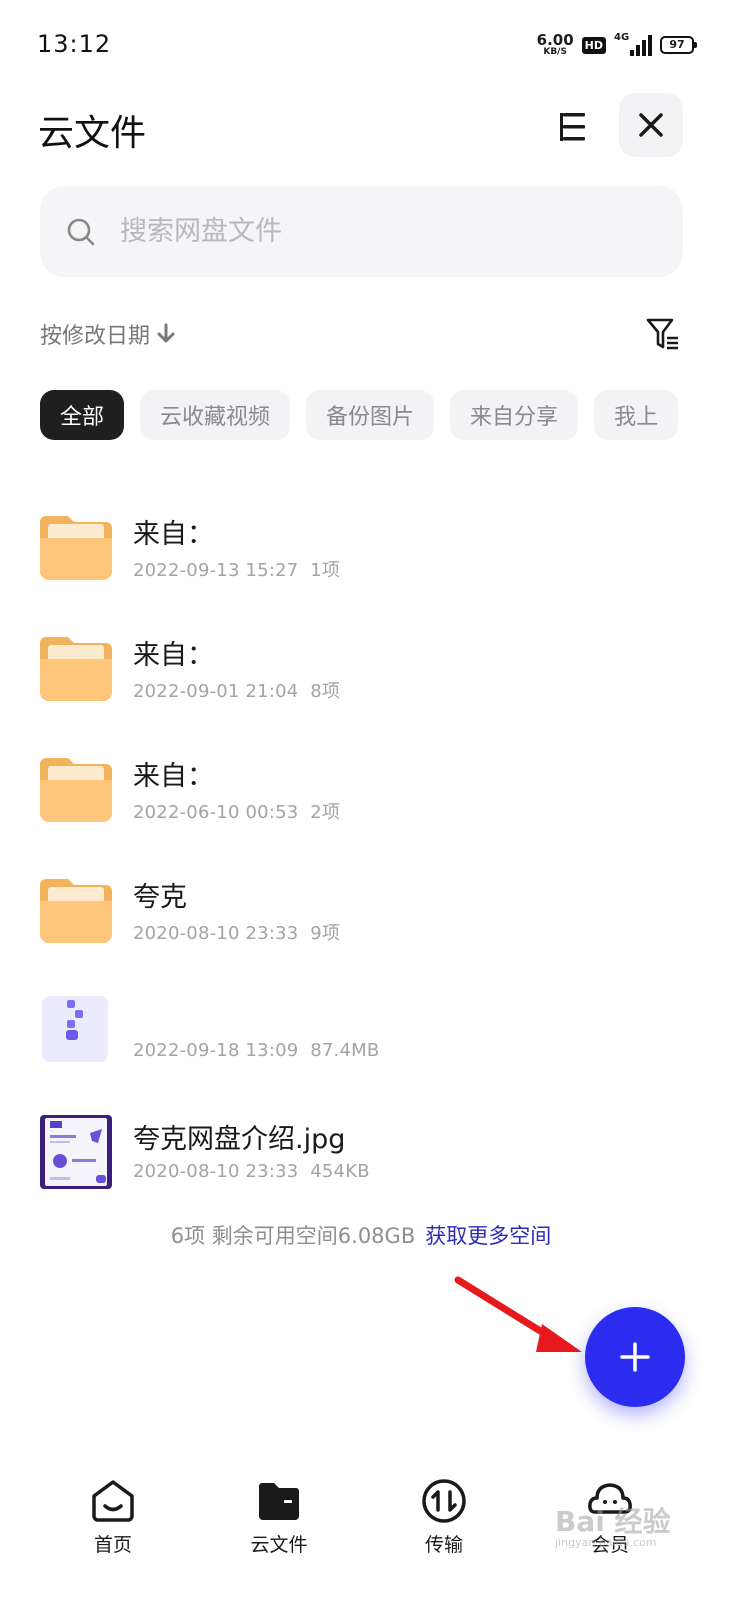  What do you see at coordinates (239, 1139) in the screenshot?
I see `file-name: 夸克网盘介绍.jpg` at bounding box center [239, 1139].